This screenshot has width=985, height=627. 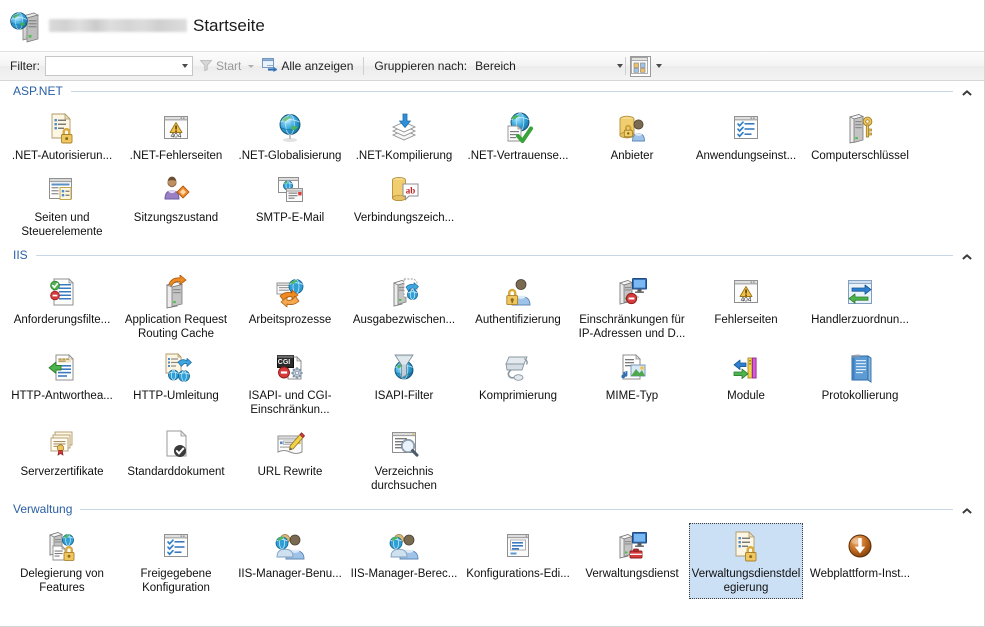 I want to click on feature-label: Freigegebene Konfiguration, so click(x=176, y=581).